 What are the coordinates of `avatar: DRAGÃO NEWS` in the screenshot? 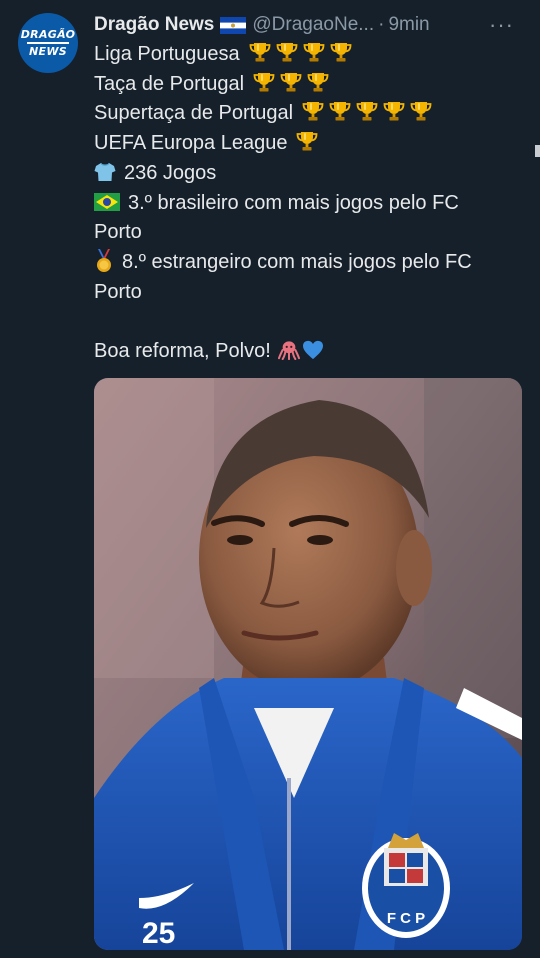 It's located at (48, 43).